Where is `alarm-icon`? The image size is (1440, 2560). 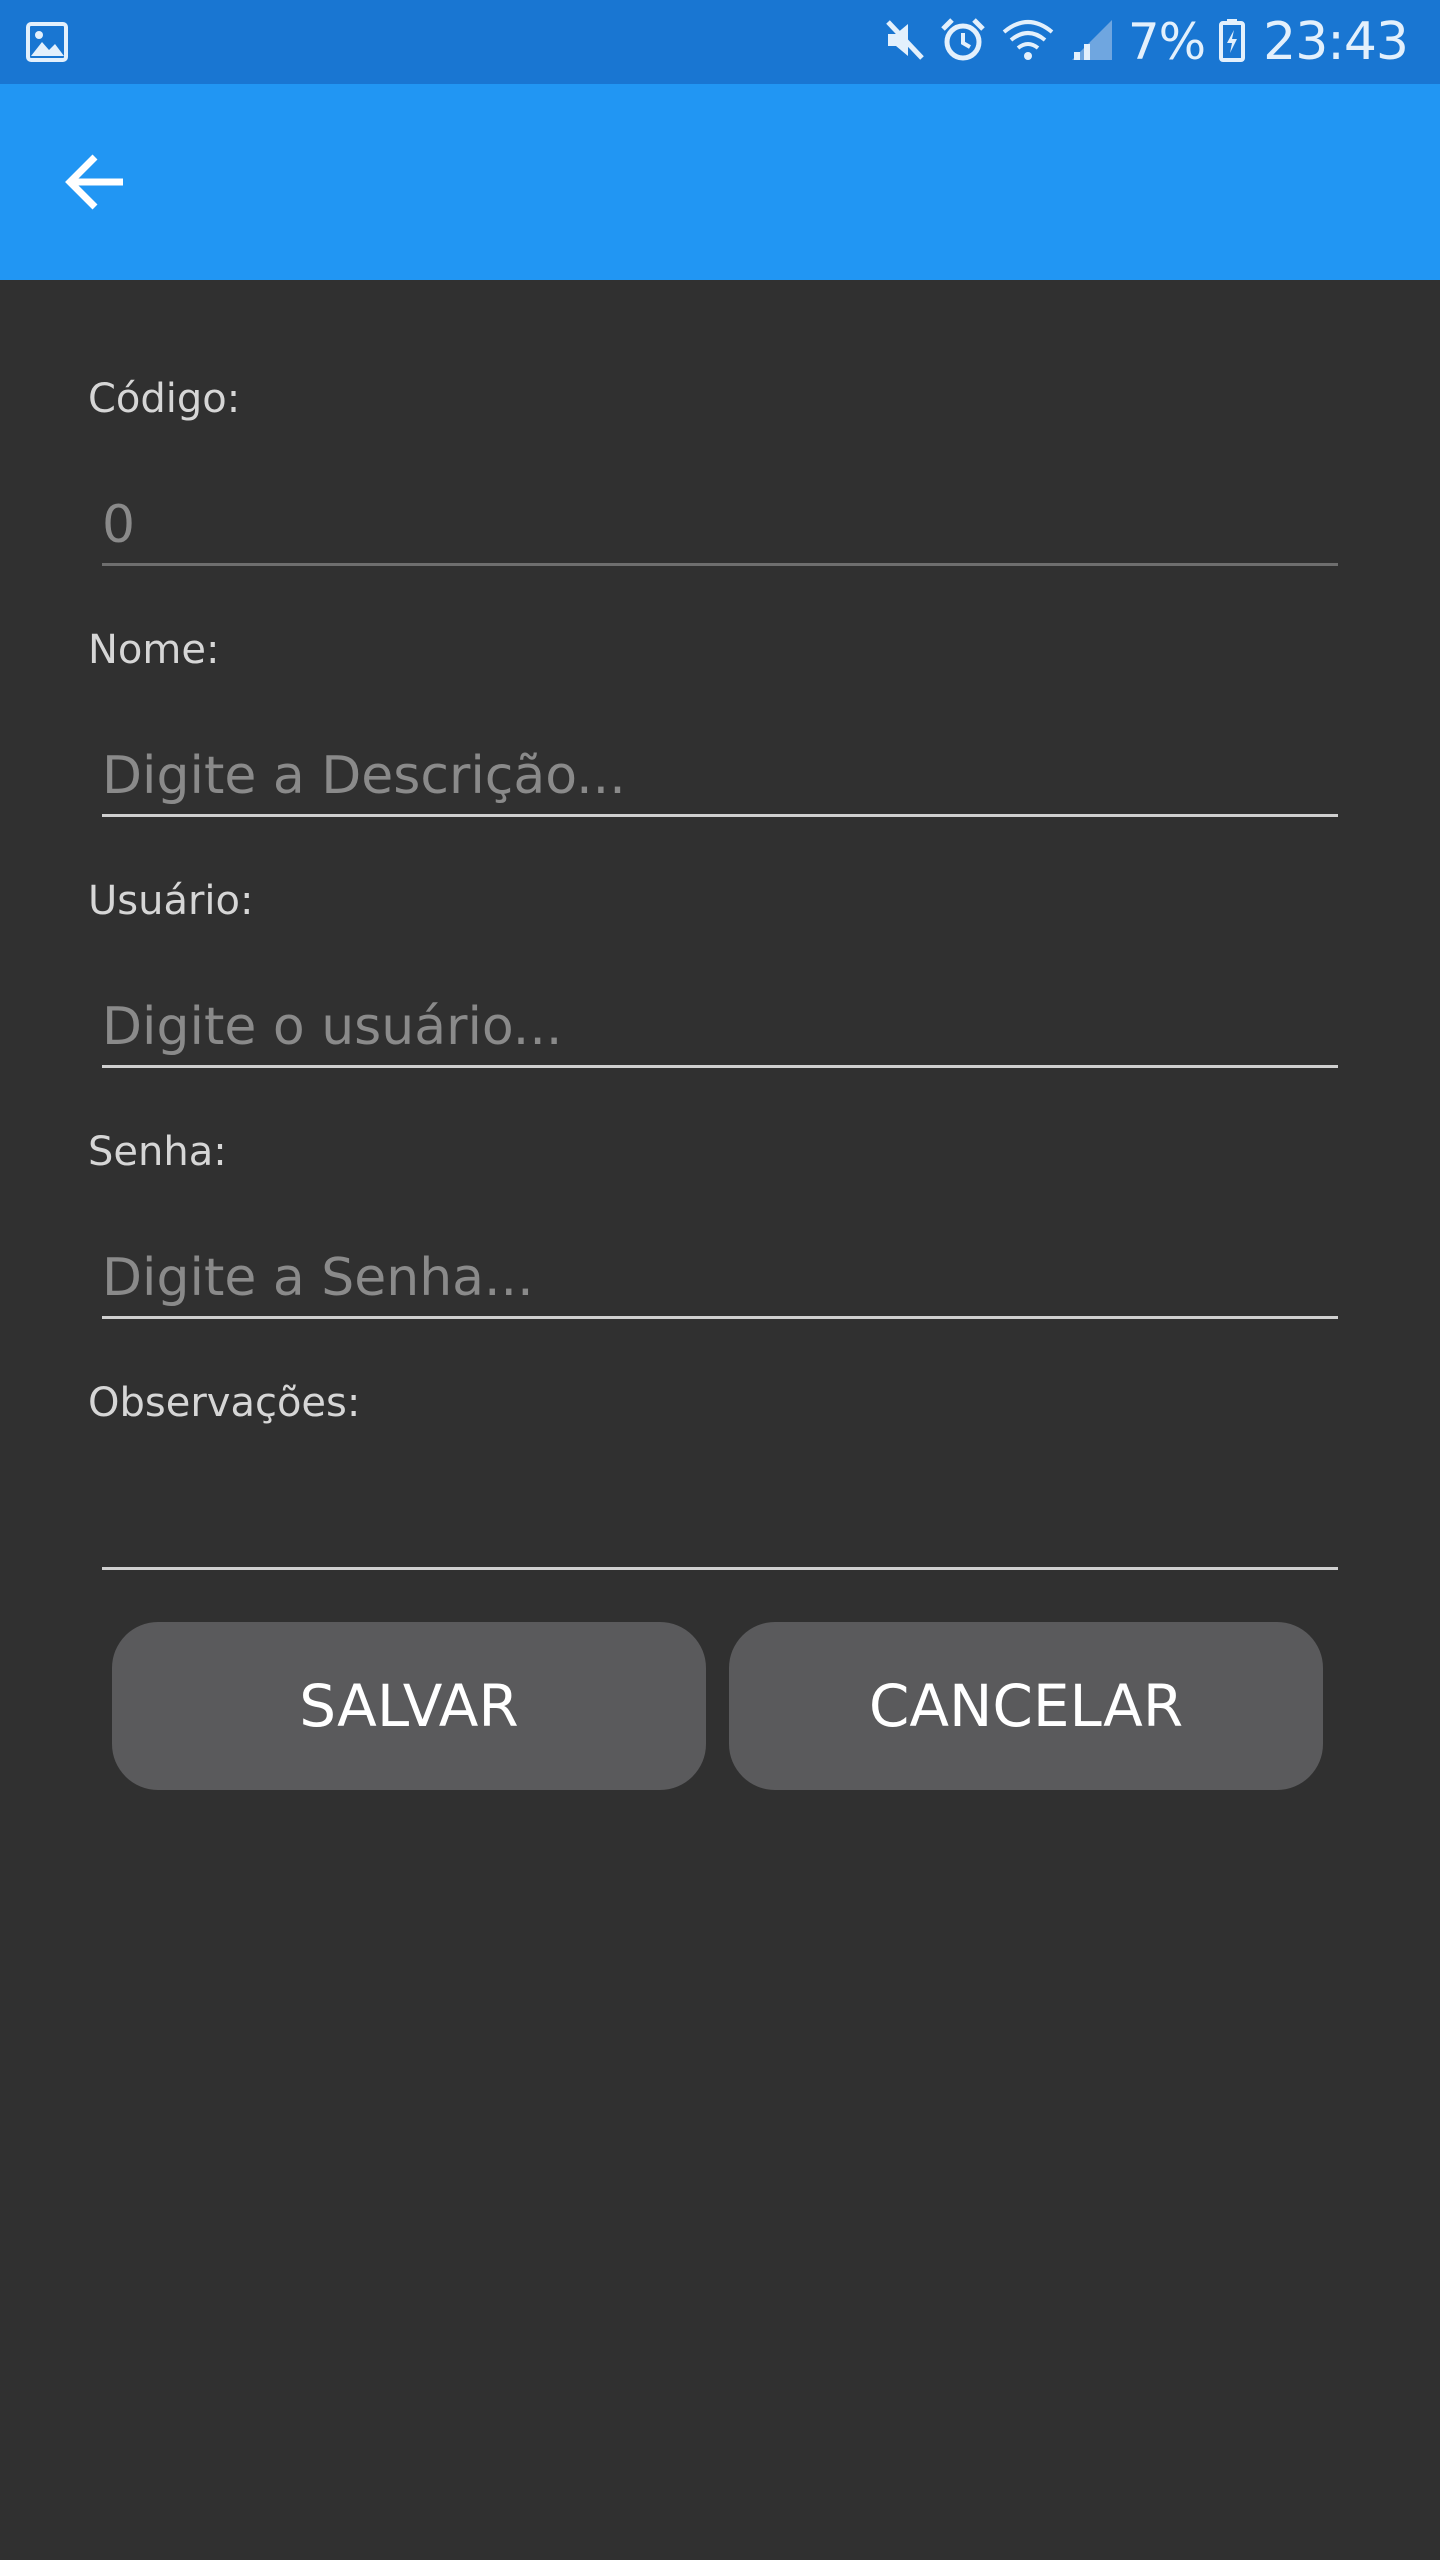 alarm-icon is located at coordinates (963, 42).